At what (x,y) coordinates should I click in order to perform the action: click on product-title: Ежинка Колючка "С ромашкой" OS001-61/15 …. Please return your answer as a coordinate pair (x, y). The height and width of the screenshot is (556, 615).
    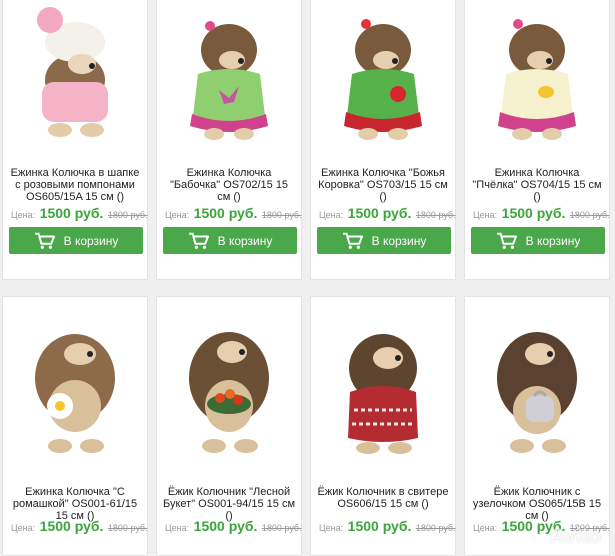
    Looking at the image, I should click on (75, 504).